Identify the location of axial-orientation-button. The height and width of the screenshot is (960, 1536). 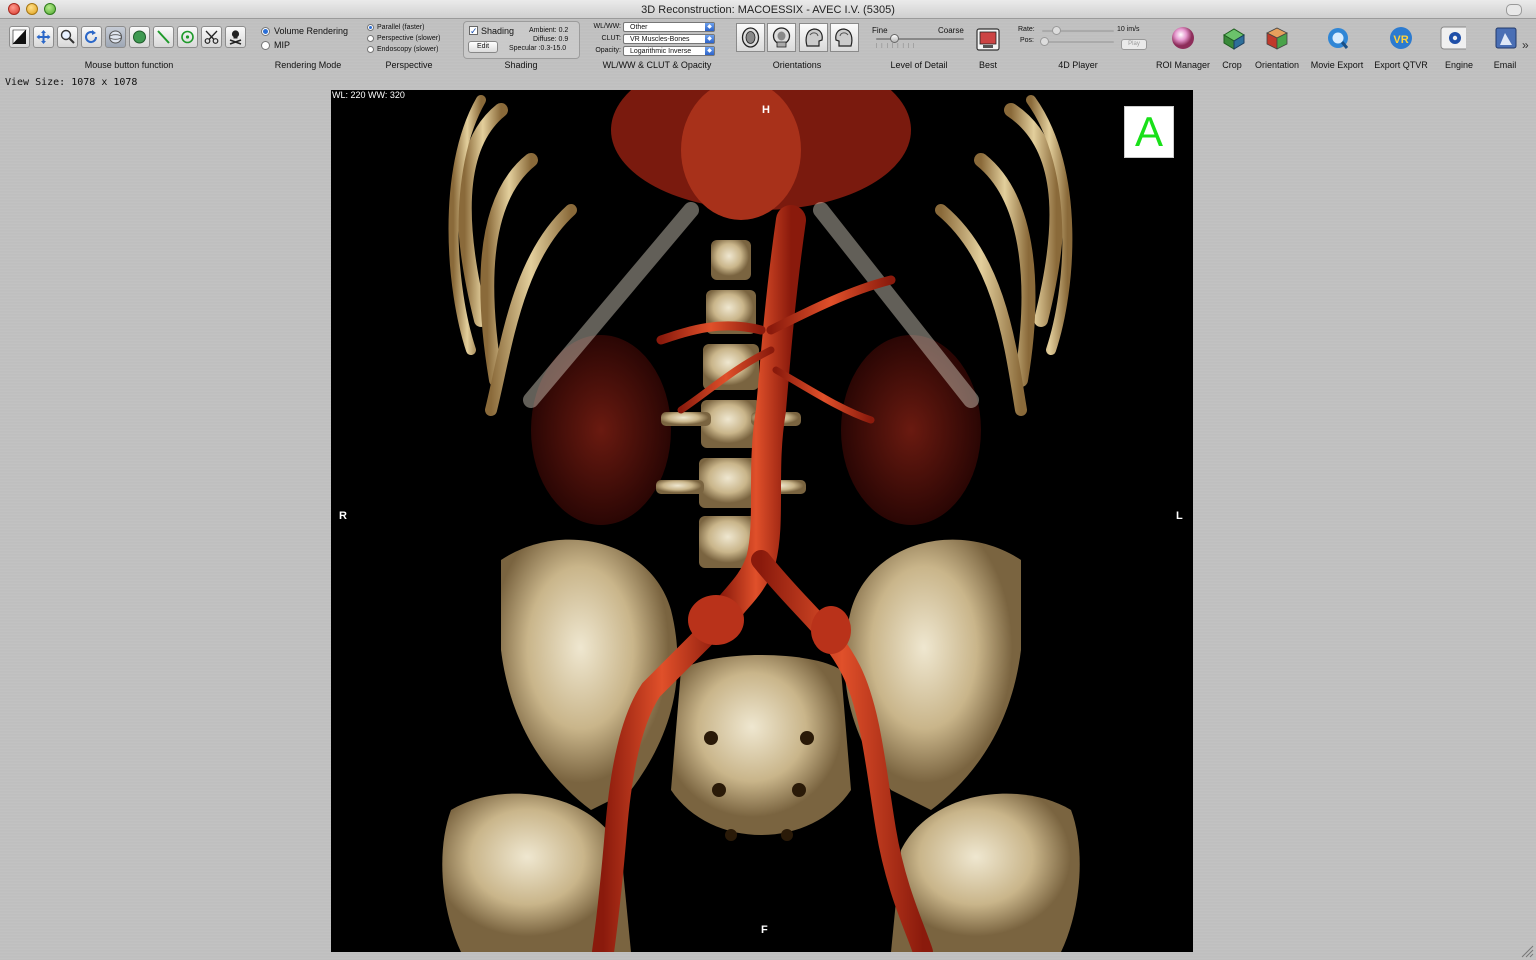
(750, 37).